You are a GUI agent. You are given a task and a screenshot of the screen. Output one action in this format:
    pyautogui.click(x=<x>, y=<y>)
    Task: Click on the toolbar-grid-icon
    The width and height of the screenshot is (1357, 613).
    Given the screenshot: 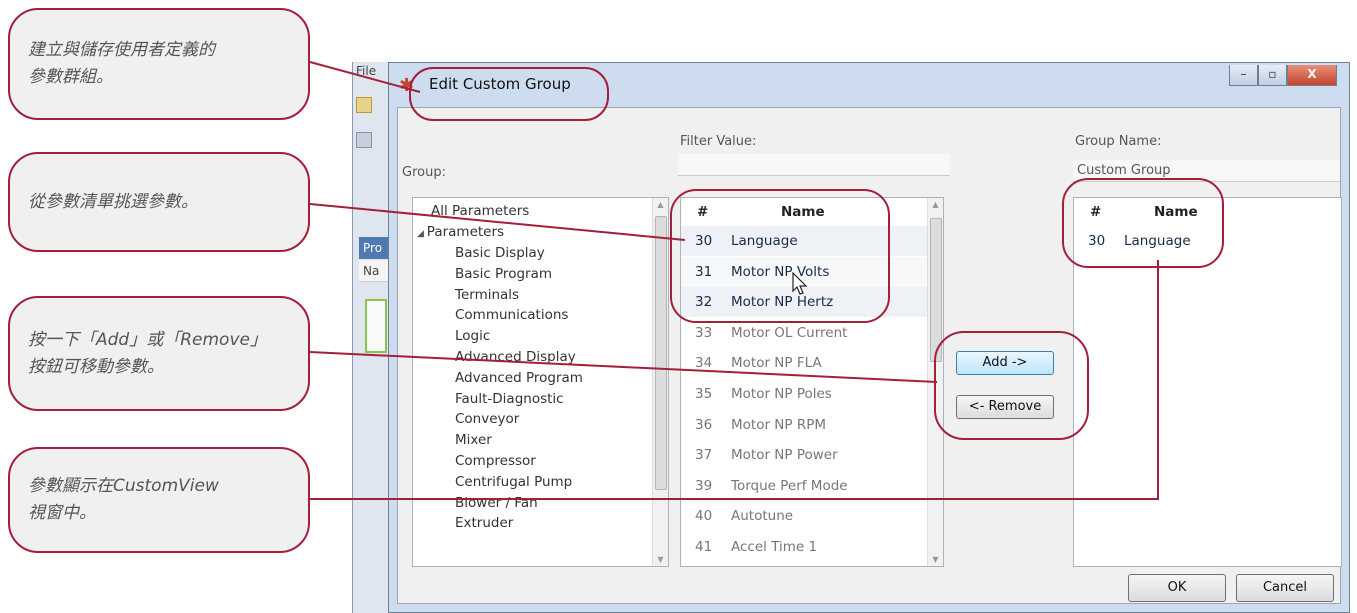 What is the action you would take?
    pyautogui.click(x=364, y=140)
    